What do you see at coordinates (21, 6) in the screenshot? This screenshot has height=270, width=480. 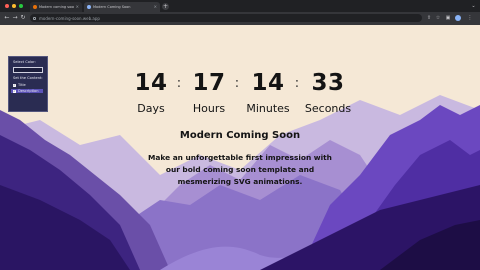 I see `maximize-window-icon` at bounding box center [21, 6].